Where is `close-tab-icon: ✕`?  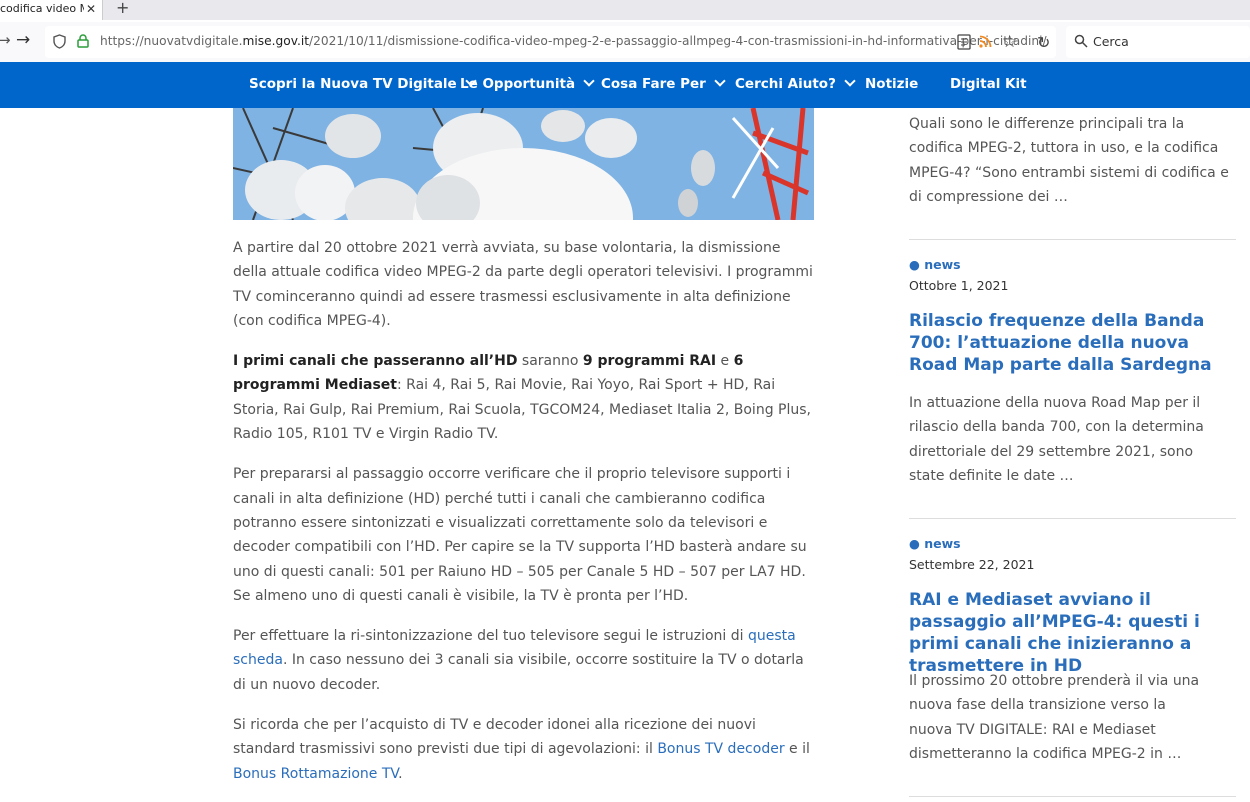
close-tab-icon: ✕ is located at coordinates (91, 9).